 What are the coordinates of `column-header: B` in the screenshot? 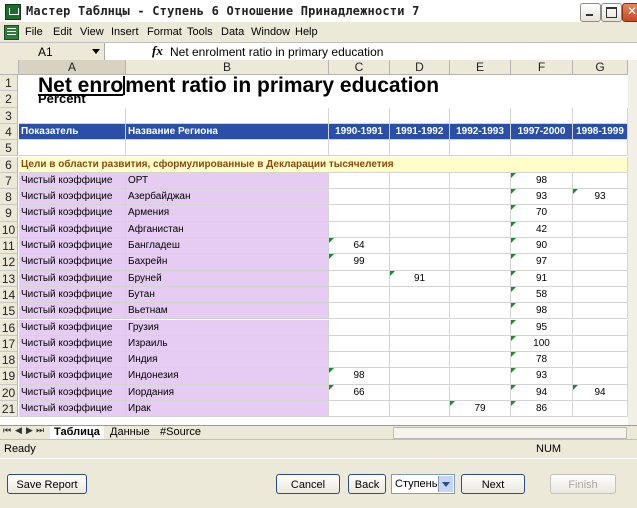 It's located at (227, 67).